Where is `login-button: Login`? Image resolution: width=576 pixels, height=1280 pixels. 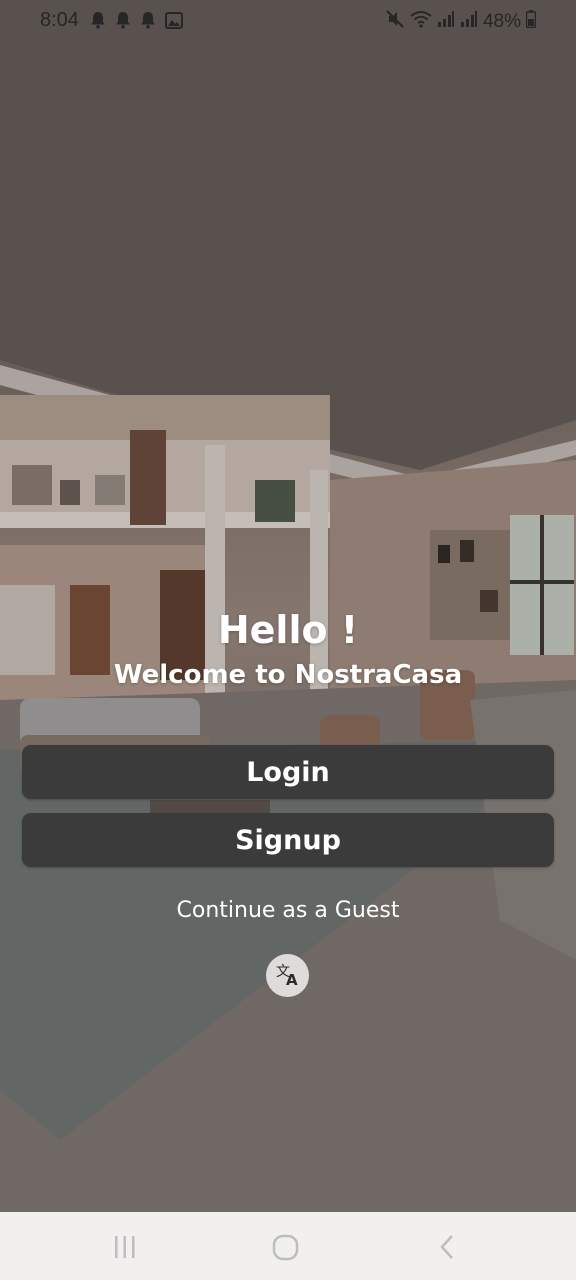 login-button: Login is located at coordinates (288, 772).